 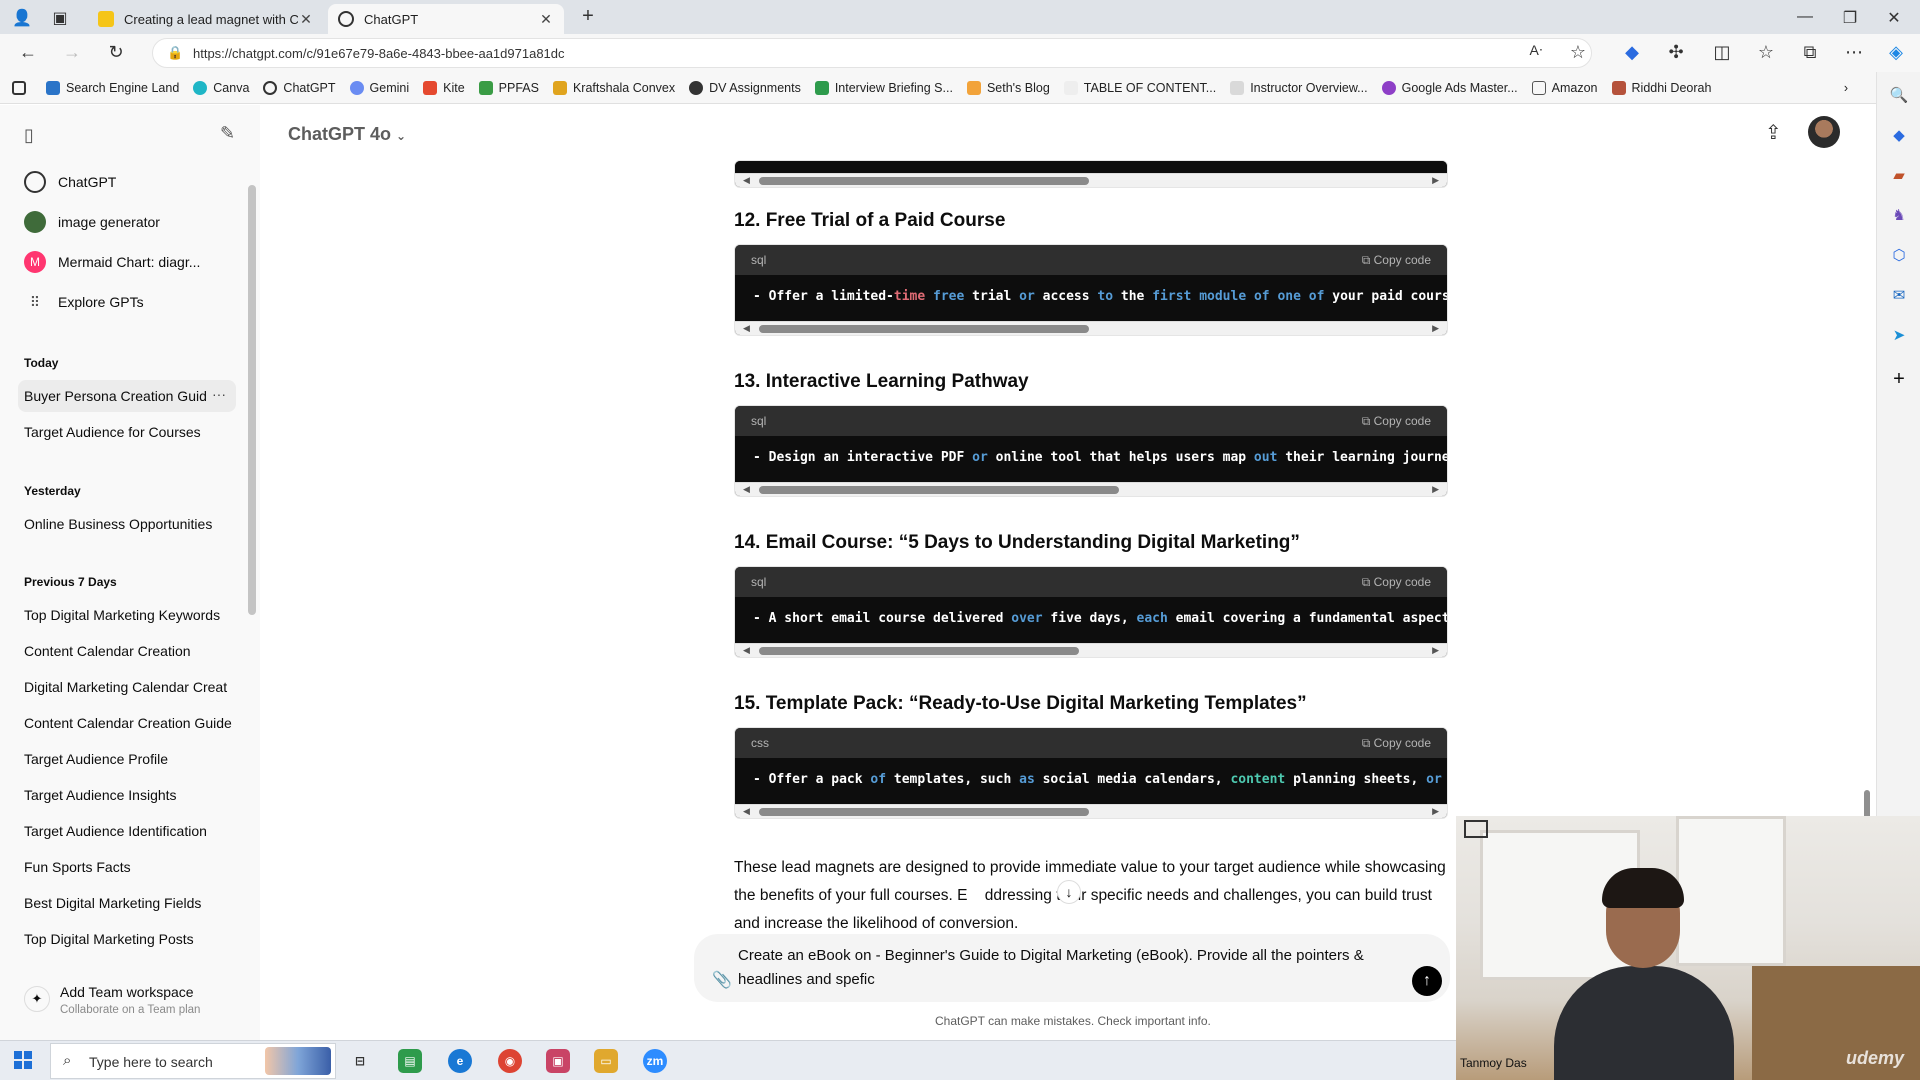 What do you see at coordinates (460, 1061) in the screenshot?
I see `edge-icon: e` at bounding box center [460, 1061].